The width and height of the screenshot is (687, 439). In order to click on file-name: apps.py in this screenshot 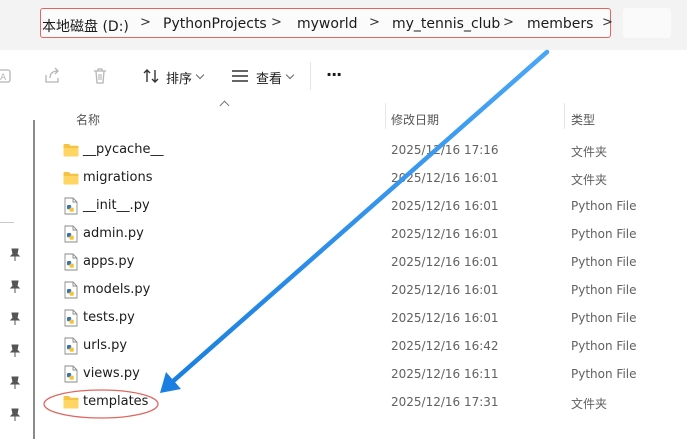, I will do `click(108, 261)`.